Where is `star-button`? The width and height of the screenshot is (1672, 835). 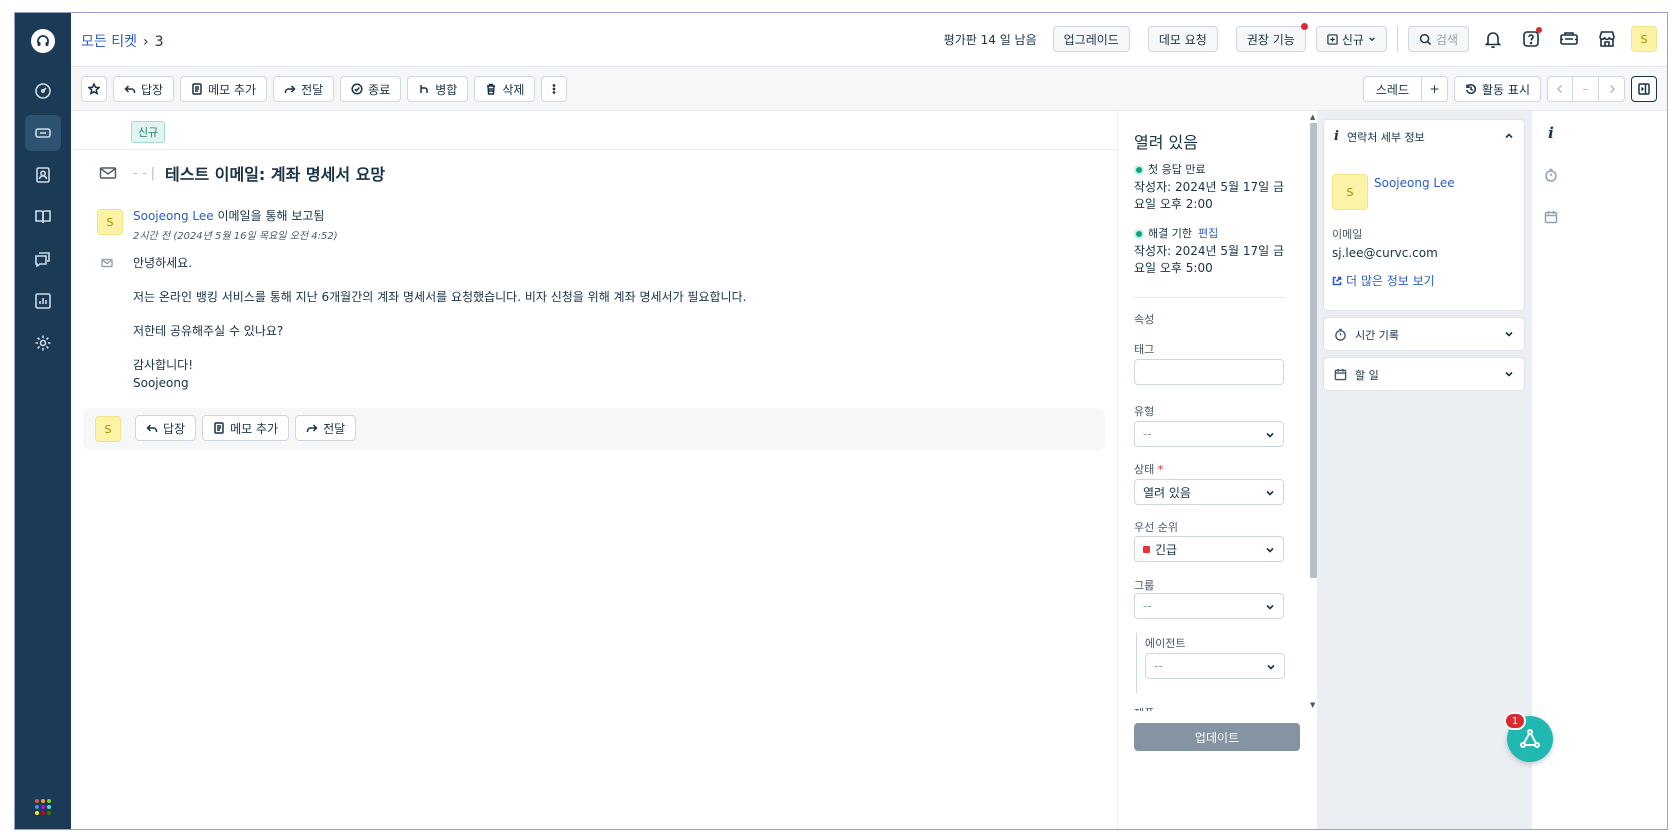 star-button is located at coordinates (94, 89).